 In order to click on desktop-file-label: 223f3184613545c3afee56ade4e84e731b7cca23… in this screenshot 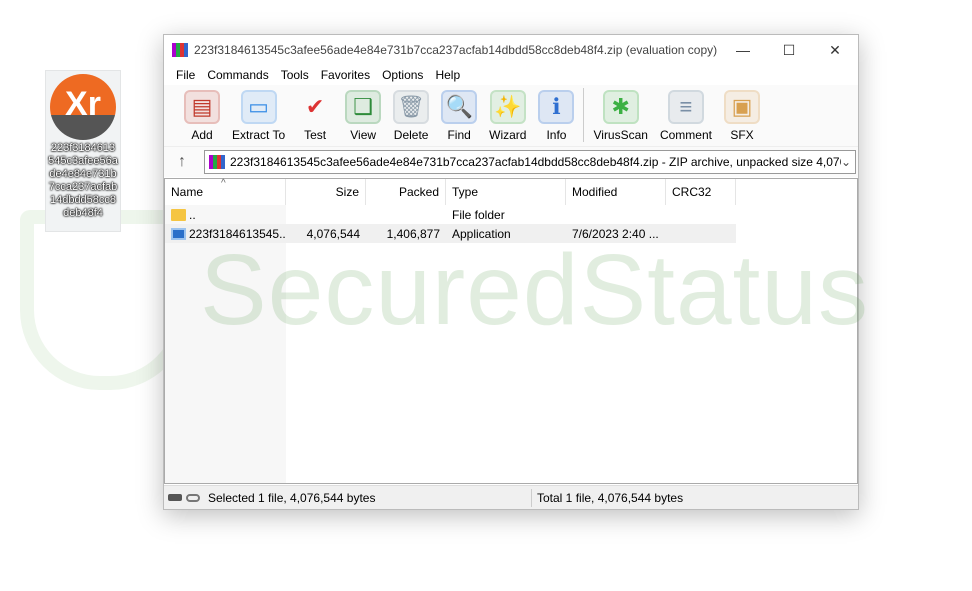, I will do `click(83, 180)`.